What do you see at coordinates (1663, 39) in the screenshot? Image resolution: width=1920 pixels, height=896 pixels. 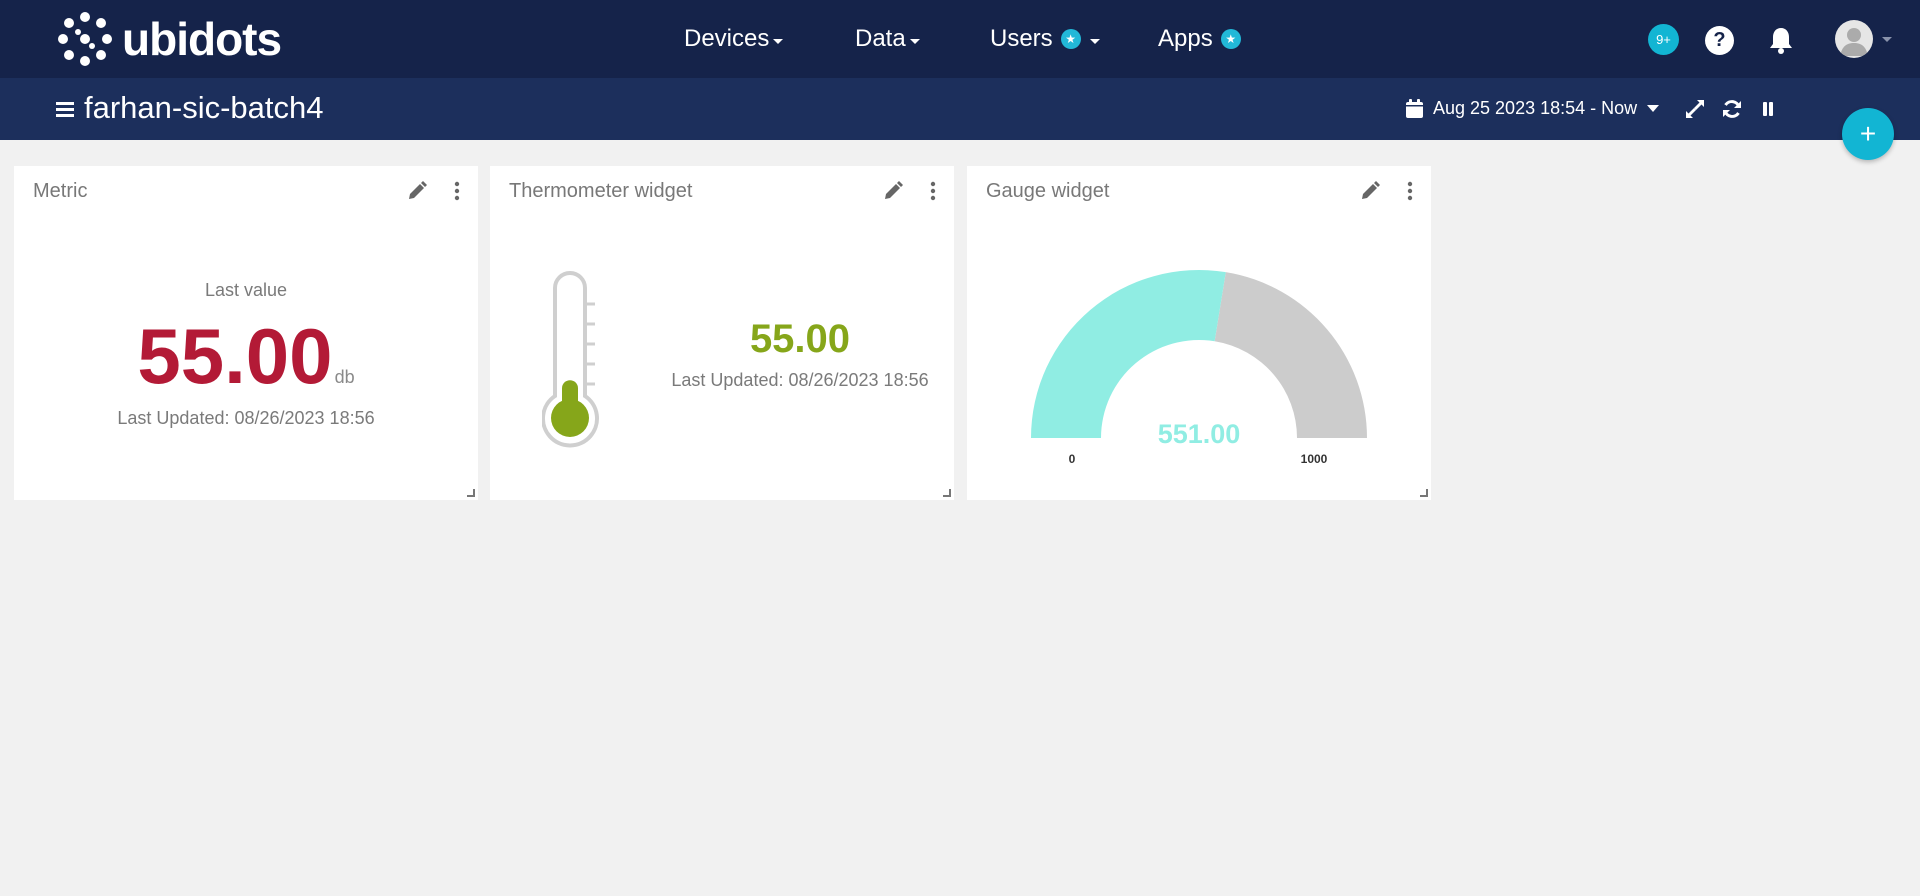 I see `notifications-count-badge: 9+` at bounding box center [1663, 39].